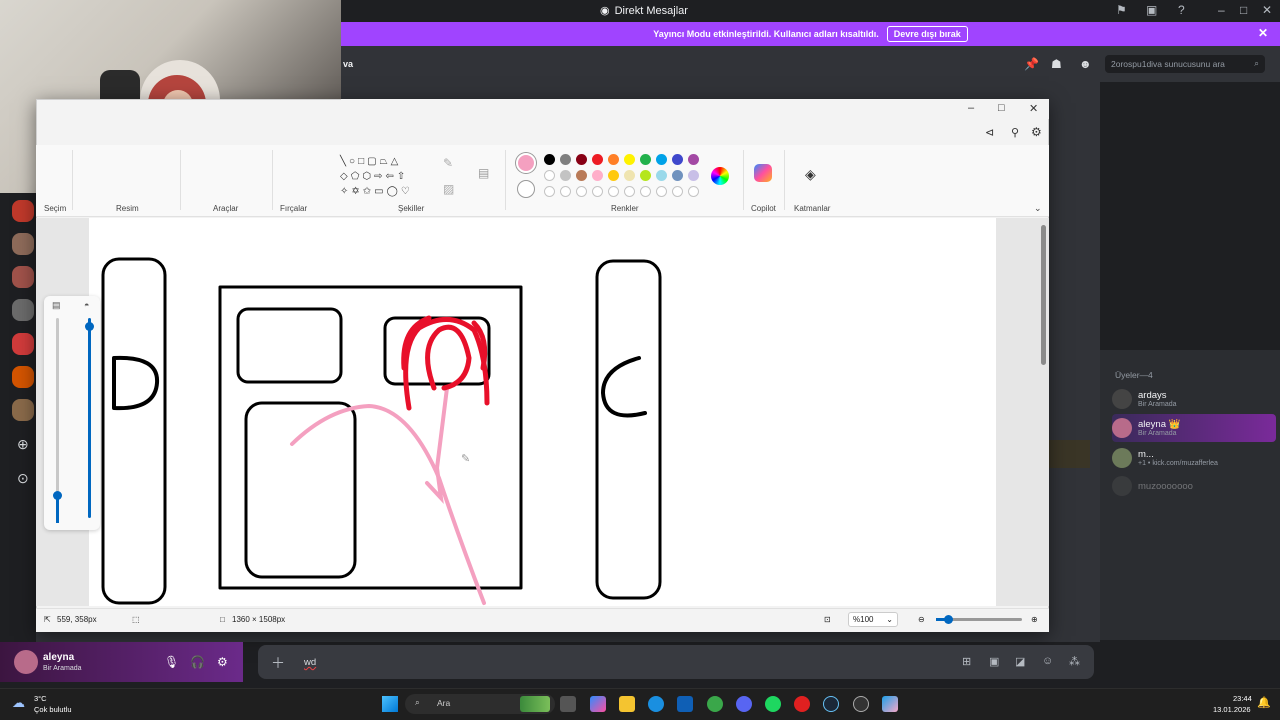 Image resolution: width=1280 pixels, height=720 pixels. I want to click on chevron-down-icon: ⌄, so click(1038, 208).